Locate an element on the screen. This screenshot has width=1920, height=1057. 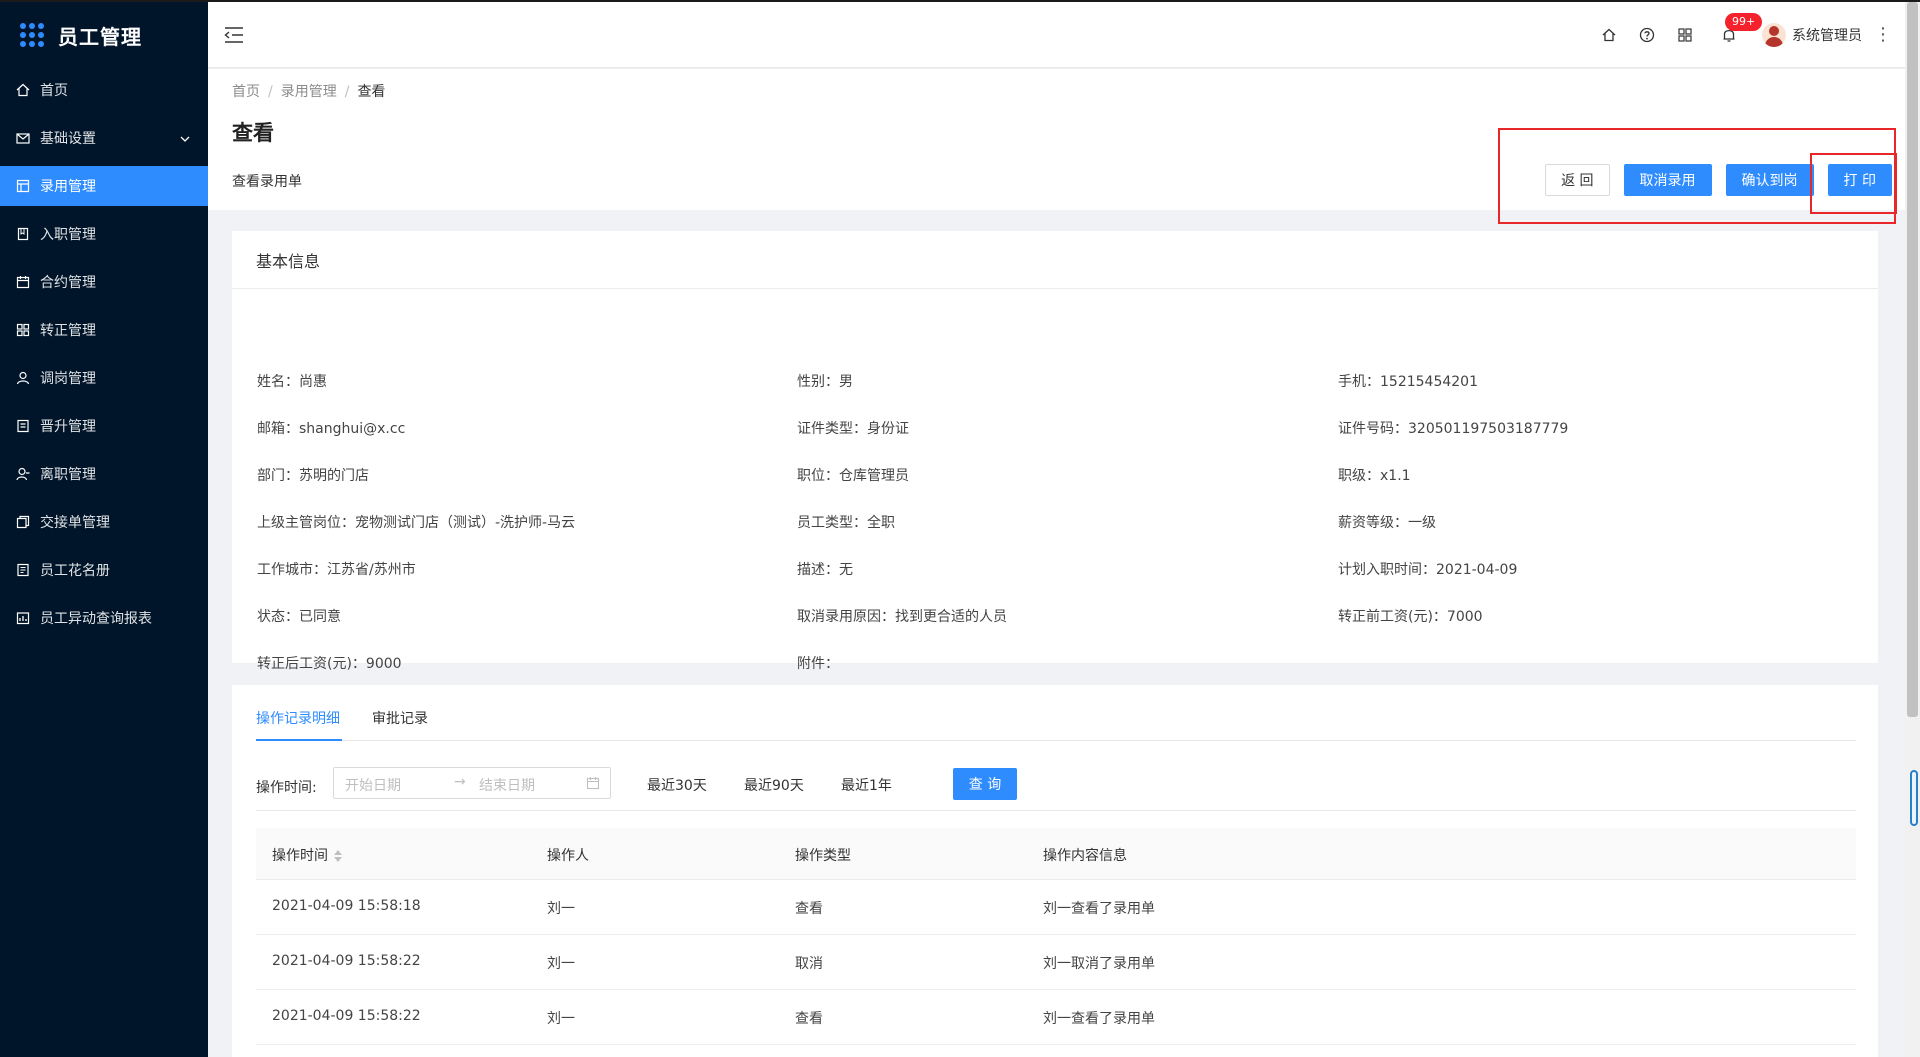
sidebar-item-onboarding: 入职管理 is located at coordinates (104, 234).